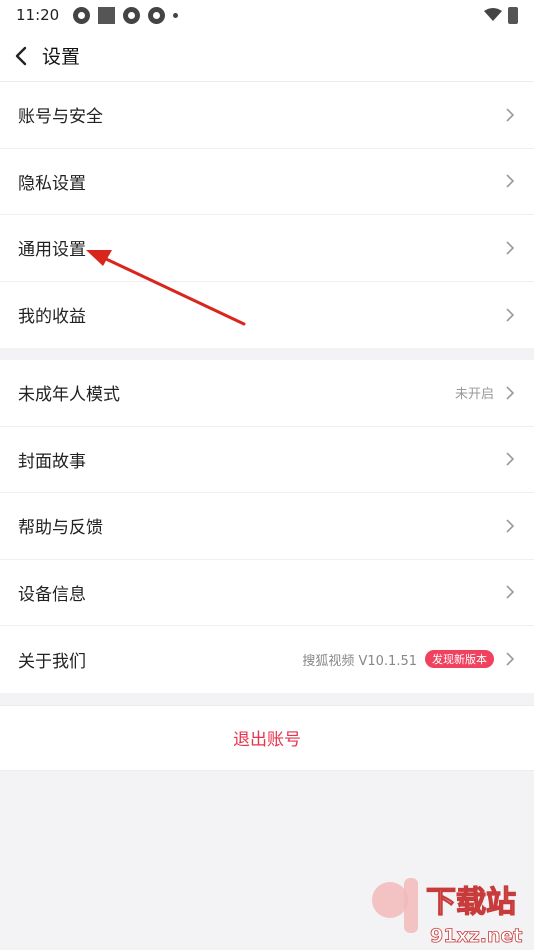  What do you see at coordinates (267, 659) in the screenshot?
I see `row-about-us: 关于我们 搜狐视频 V10.1.51 发现新版本` at bounding box center [267, 659].